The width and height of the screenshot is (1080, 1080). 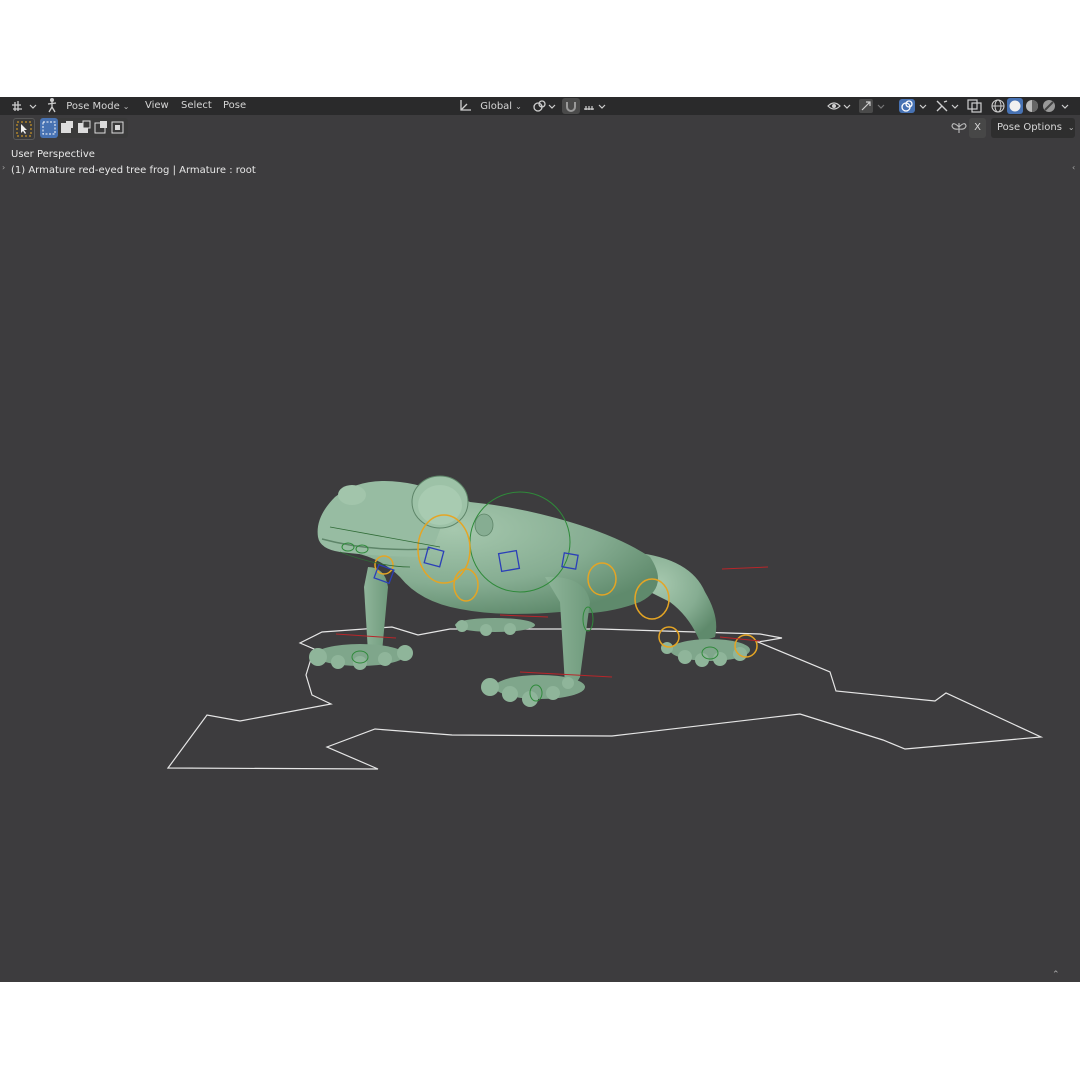 What do you see at coordinates (495, 627) in the screenshot?
I see `frog-middle-foot` at bounding box center [495, 627].